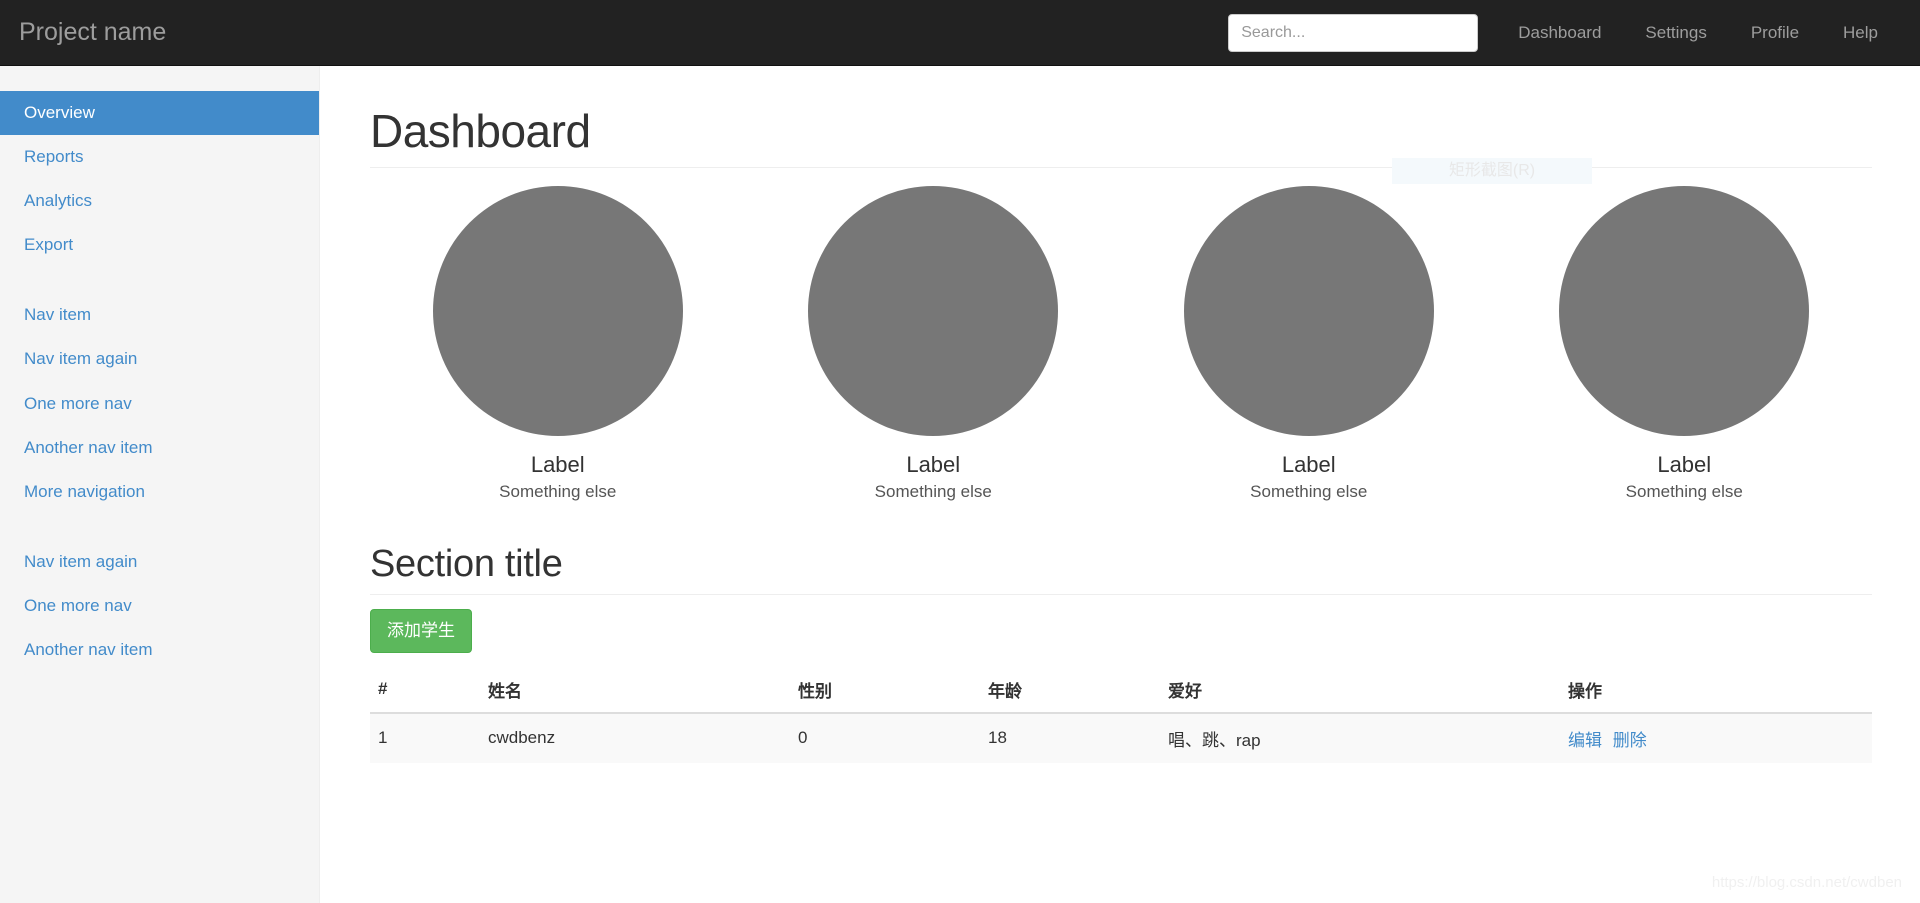 Image resolution: width=1920 pixels, height=903 pixels. Describe the element at coordinates (1070, 690) in the screenshot. I see `col-header-age: 年龄` at that location.